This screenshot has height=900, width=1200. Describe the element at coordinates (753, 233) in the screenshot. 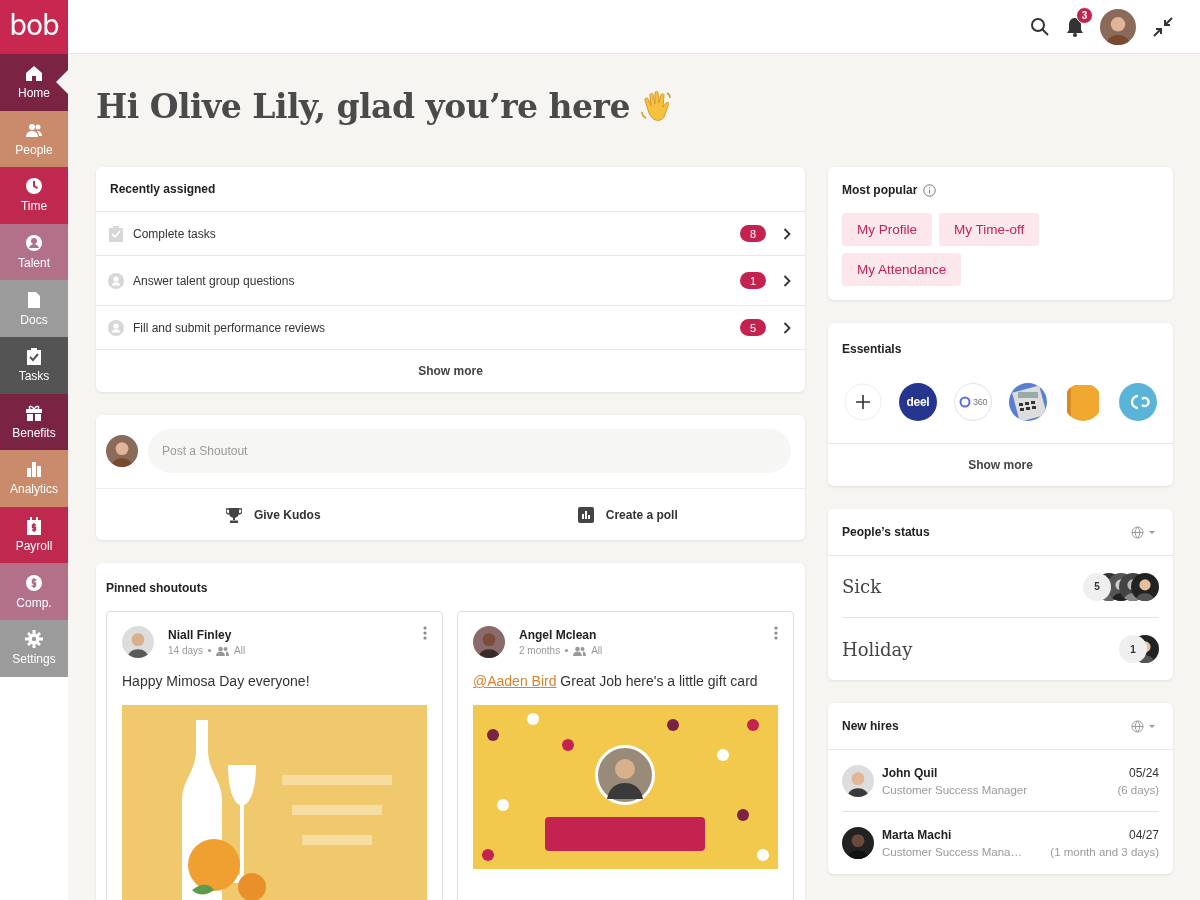

I see `count-badge: 8` at that location.